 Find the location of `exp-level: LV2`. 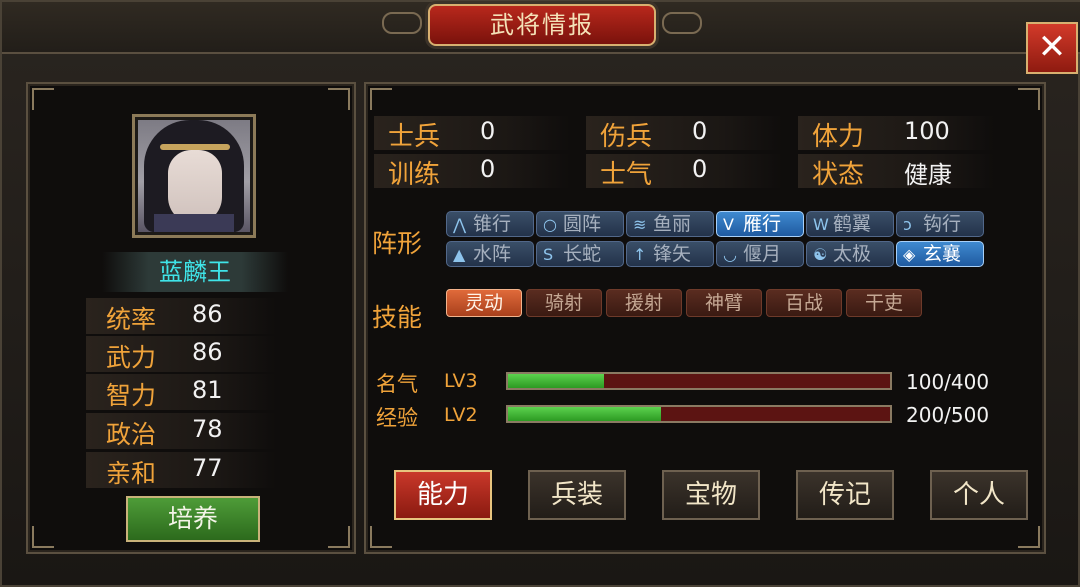

exp-level: LV2 is located at coordinates (461, 415).